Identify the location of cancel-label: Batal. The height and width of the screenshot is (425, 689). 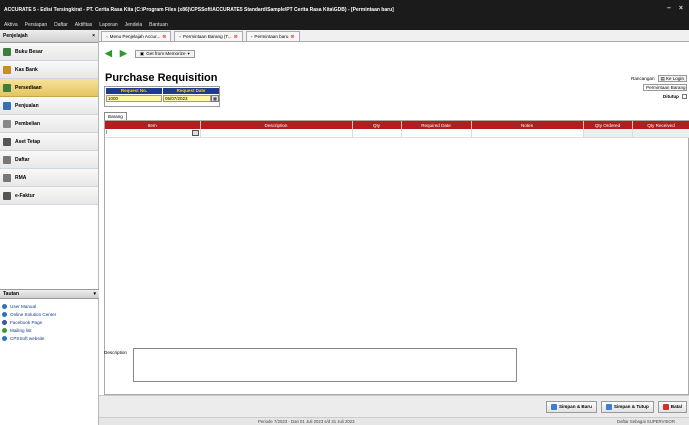
(676, 406).